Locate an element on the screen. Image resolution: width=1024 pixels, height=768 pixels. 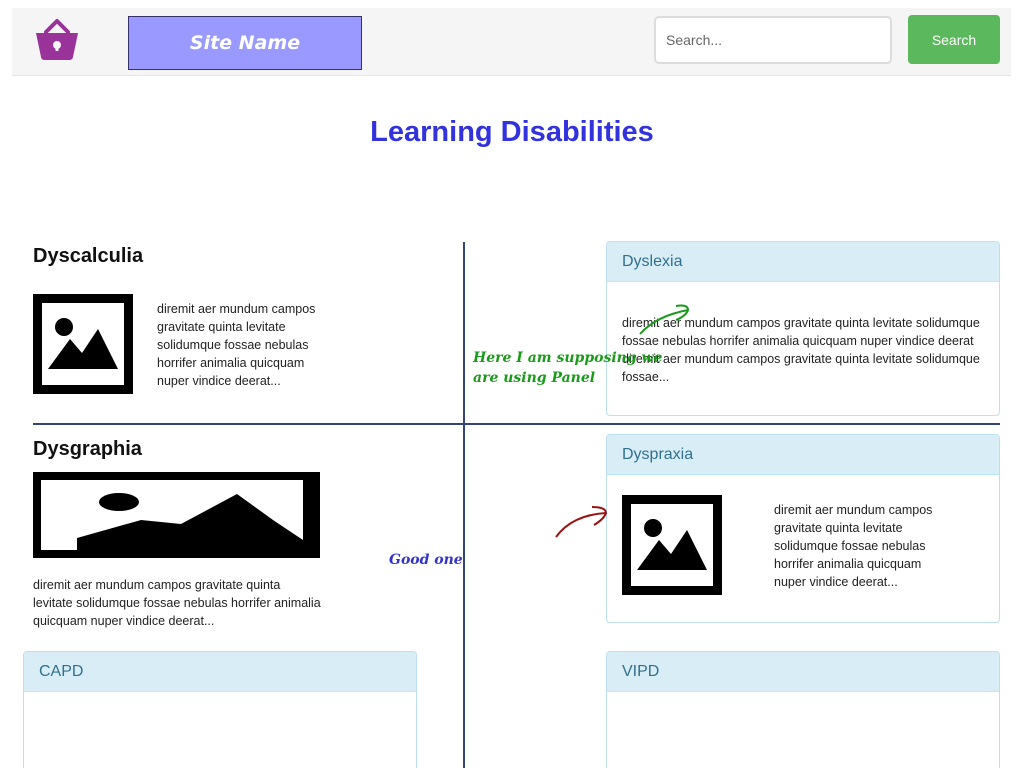
navbar: Site Name Search is located at coordinates (511, 42).